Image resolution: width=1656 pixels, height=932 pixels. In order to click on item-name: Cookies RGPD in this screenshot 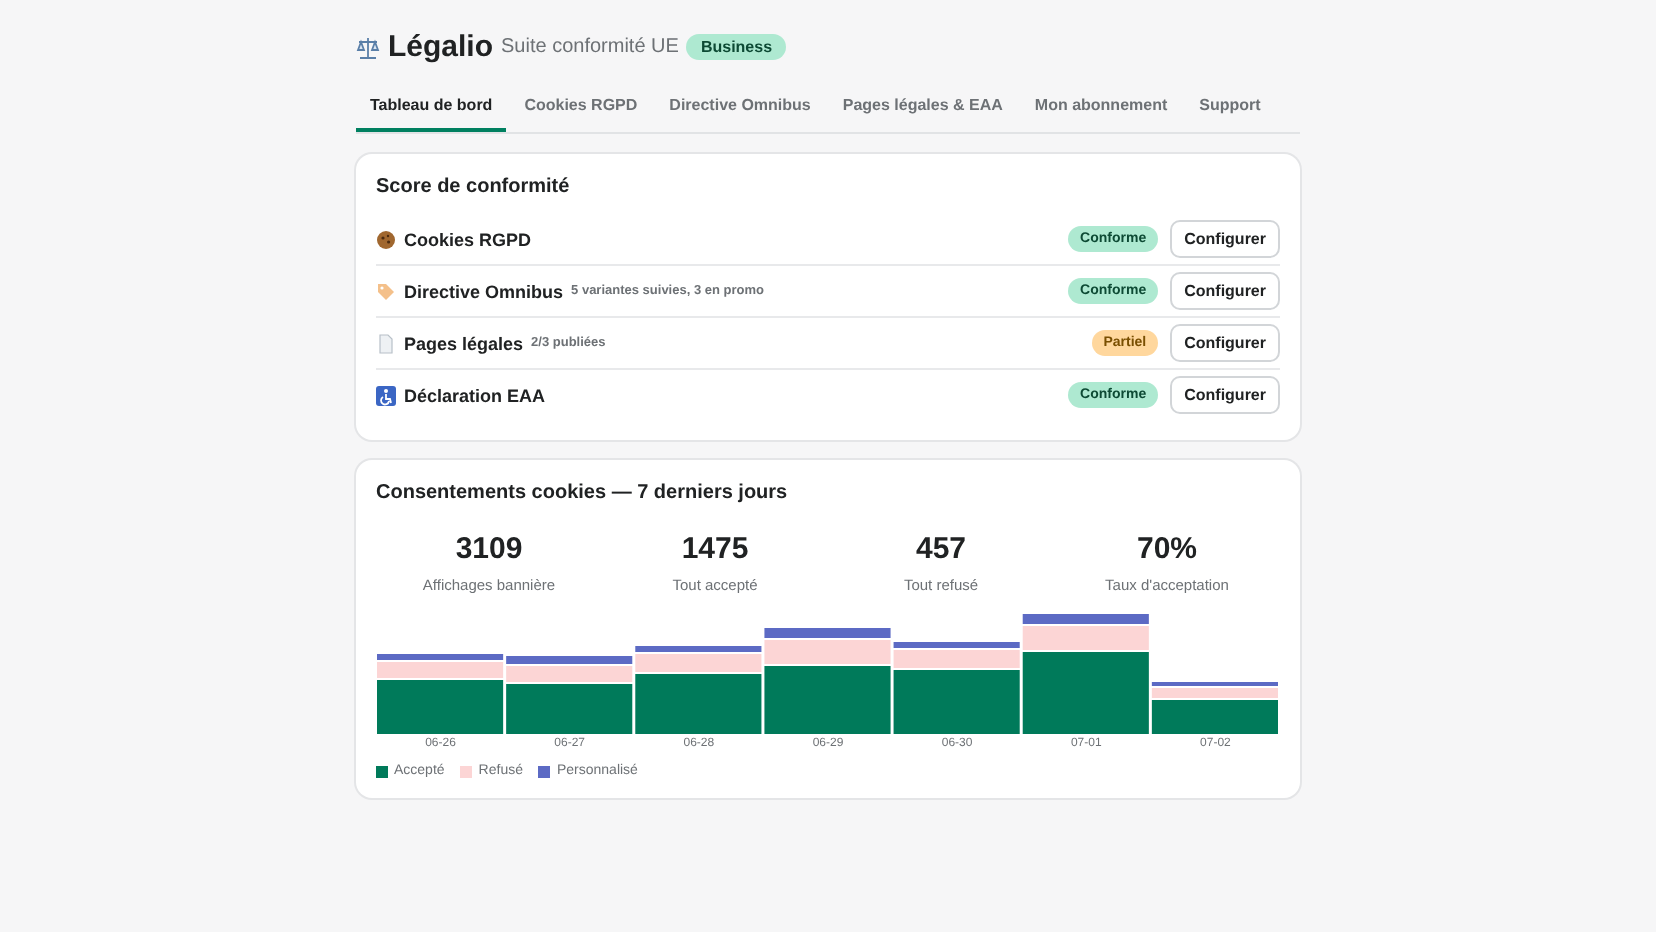, I will do `click(468, 239)`.